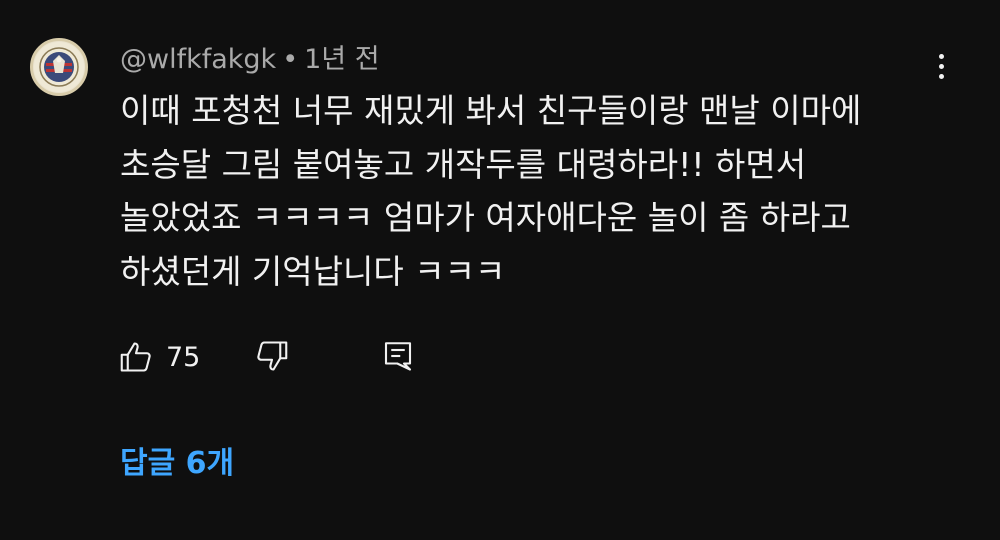 Image resolution: width=1000 pixels, height=540 pixels. I want to click on thumbs-up-icon, so click(135, 357).